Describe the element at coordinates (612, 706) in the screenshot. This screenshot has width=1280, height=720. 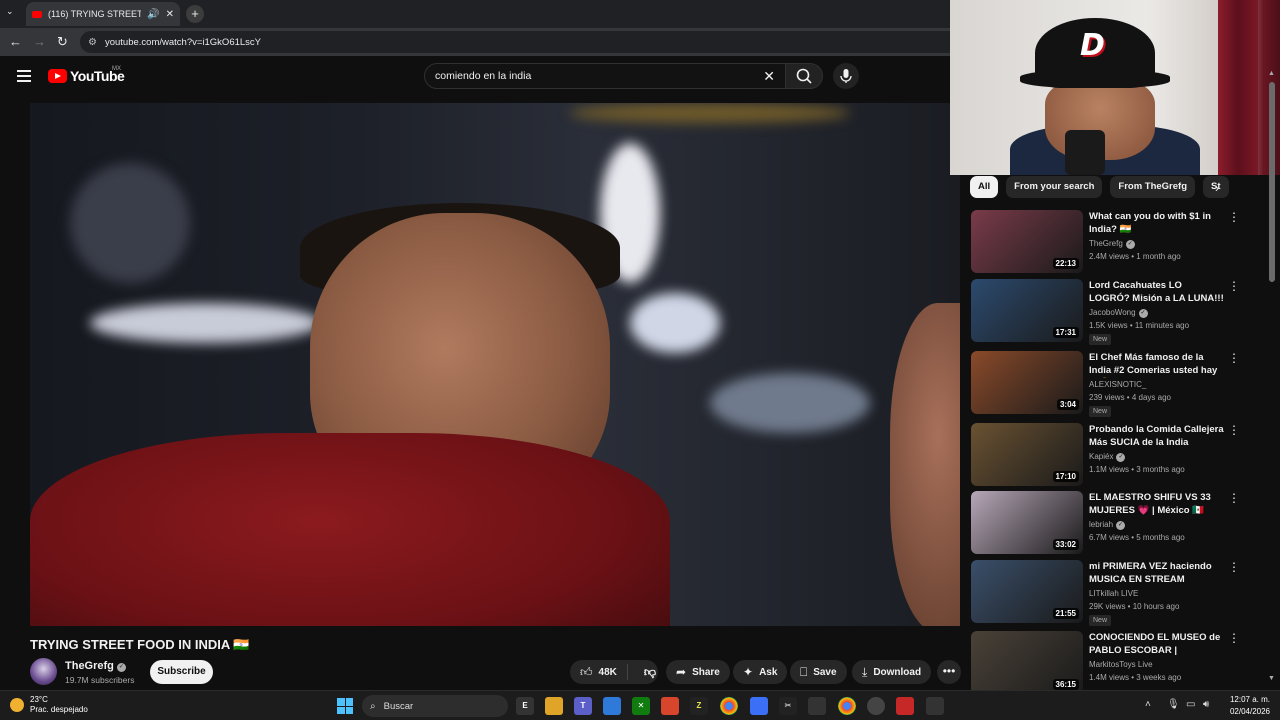
I see `monitor-app-icon` at that location.